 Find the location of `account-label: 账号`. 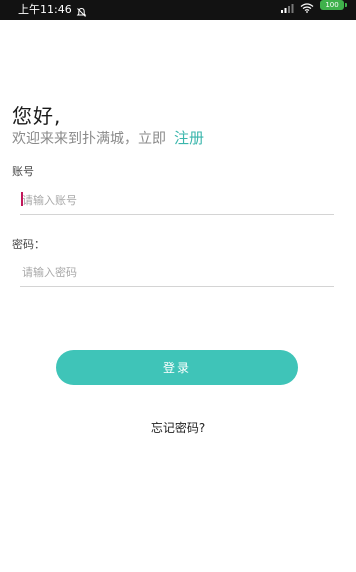

account-label: 账号 is located at coordinates (23, 171).